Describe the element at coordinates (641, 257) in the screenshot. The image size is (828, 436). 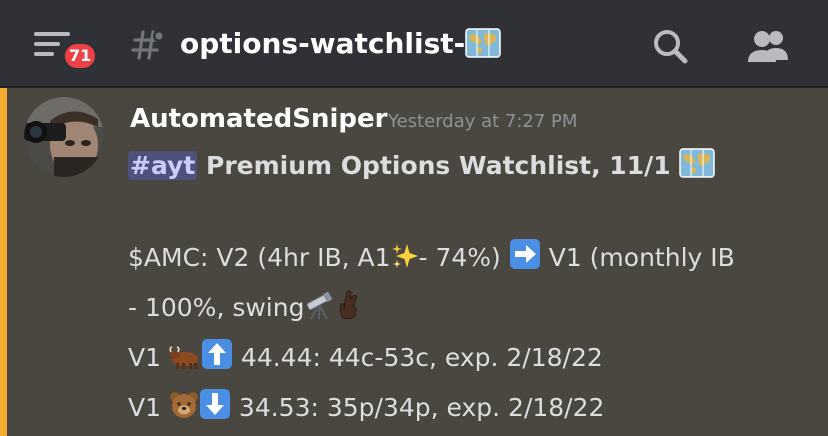
I see `amc-text-c: V1 (monthly IB` at that location.